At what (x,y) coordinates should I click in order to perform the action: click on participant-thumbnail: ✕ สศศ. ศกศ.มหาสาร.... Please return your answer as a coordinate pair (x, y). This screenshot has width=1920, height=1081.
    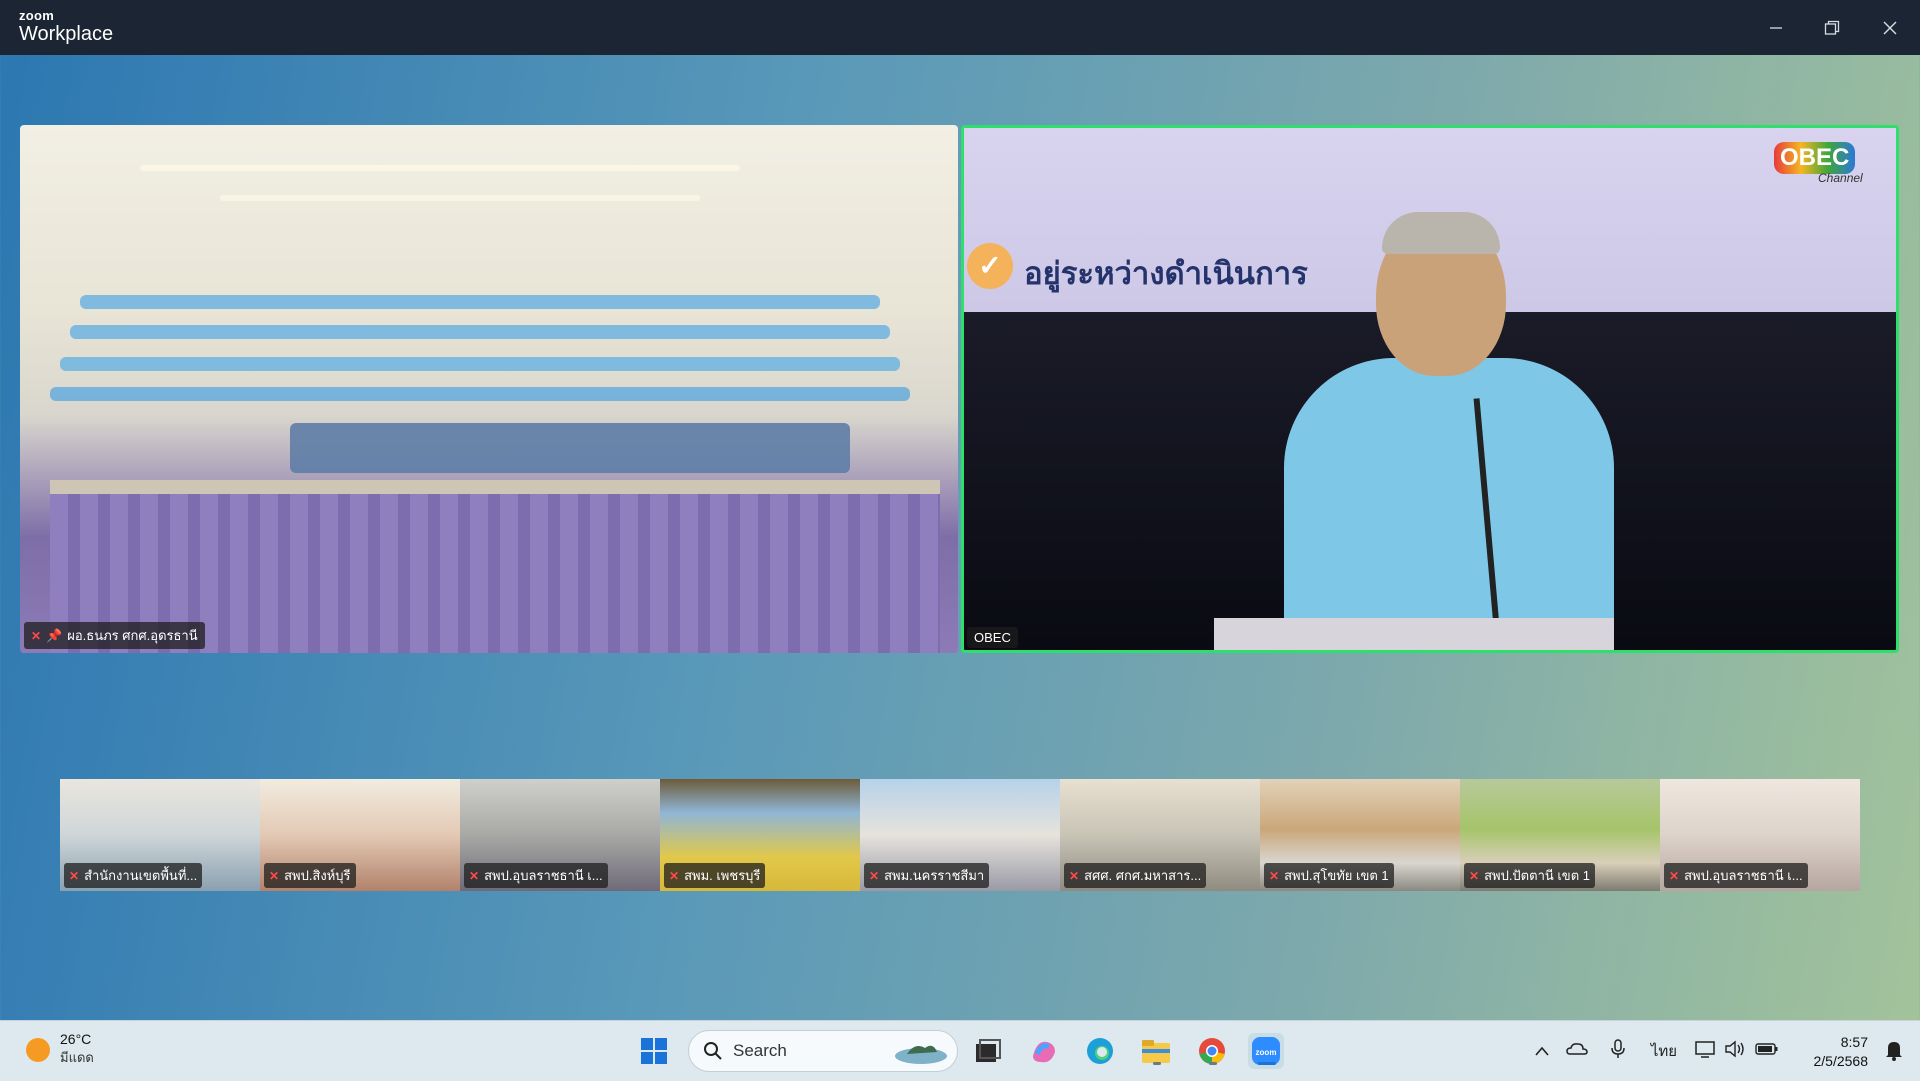
    Looking at the image, I should click on (1160, 835).